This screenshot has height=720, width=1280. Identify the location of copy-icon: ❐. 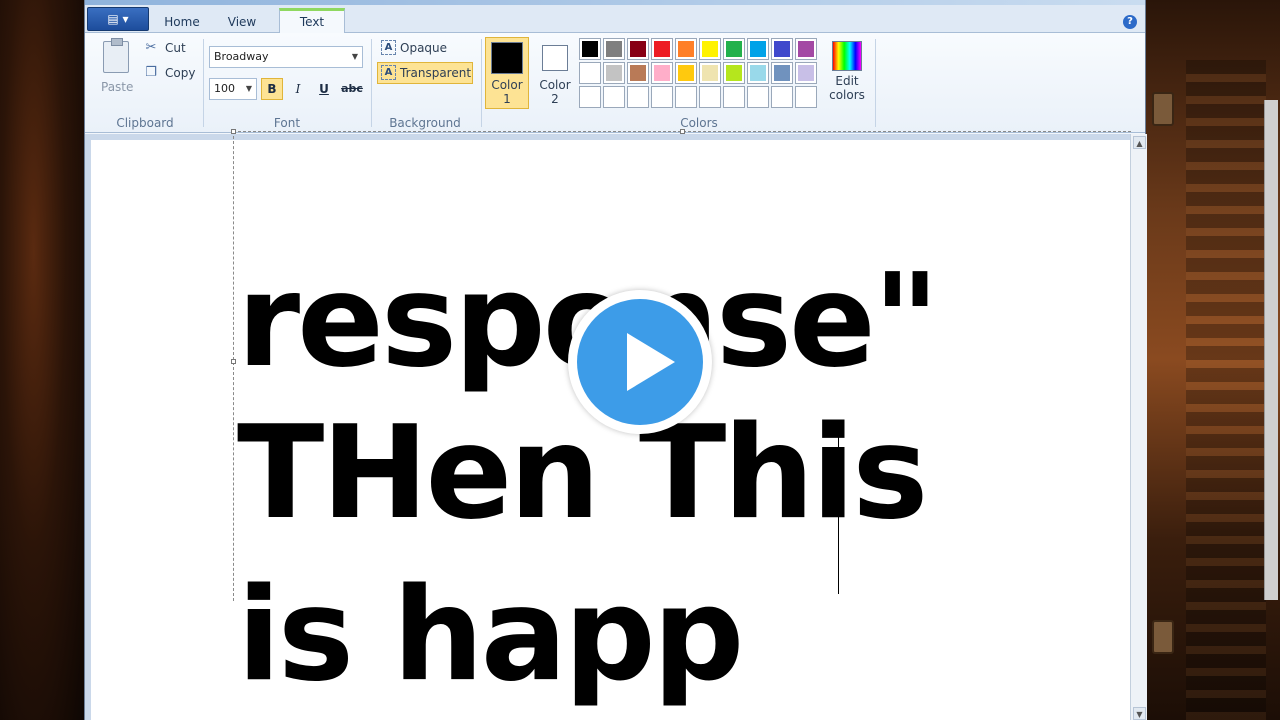
(151, 73).